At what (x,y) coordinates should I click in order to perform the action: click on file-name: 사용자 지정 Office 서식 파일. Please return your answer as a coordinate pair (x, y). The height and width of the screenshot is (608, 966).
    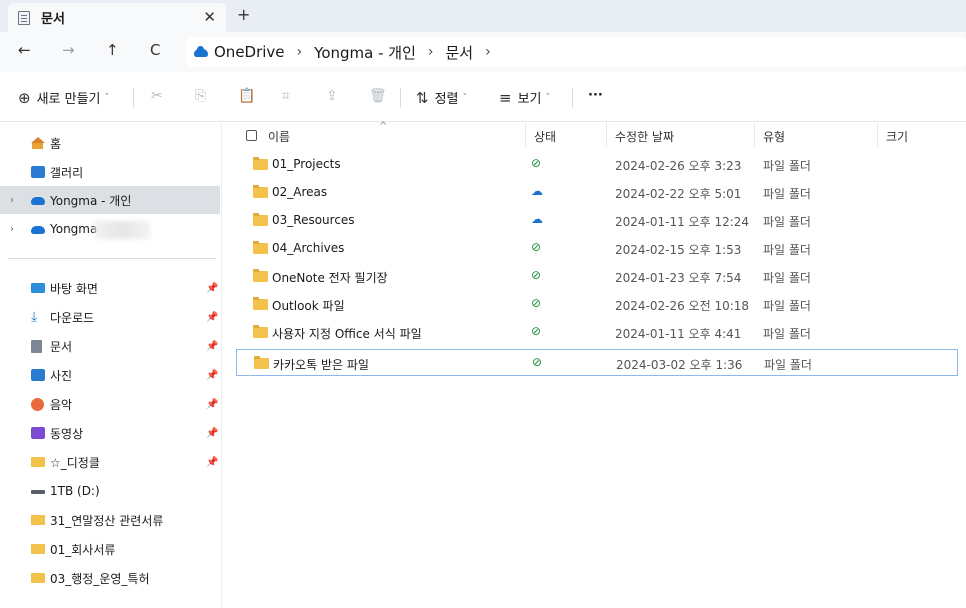
    Looking at the image, I should click on (347, 334).